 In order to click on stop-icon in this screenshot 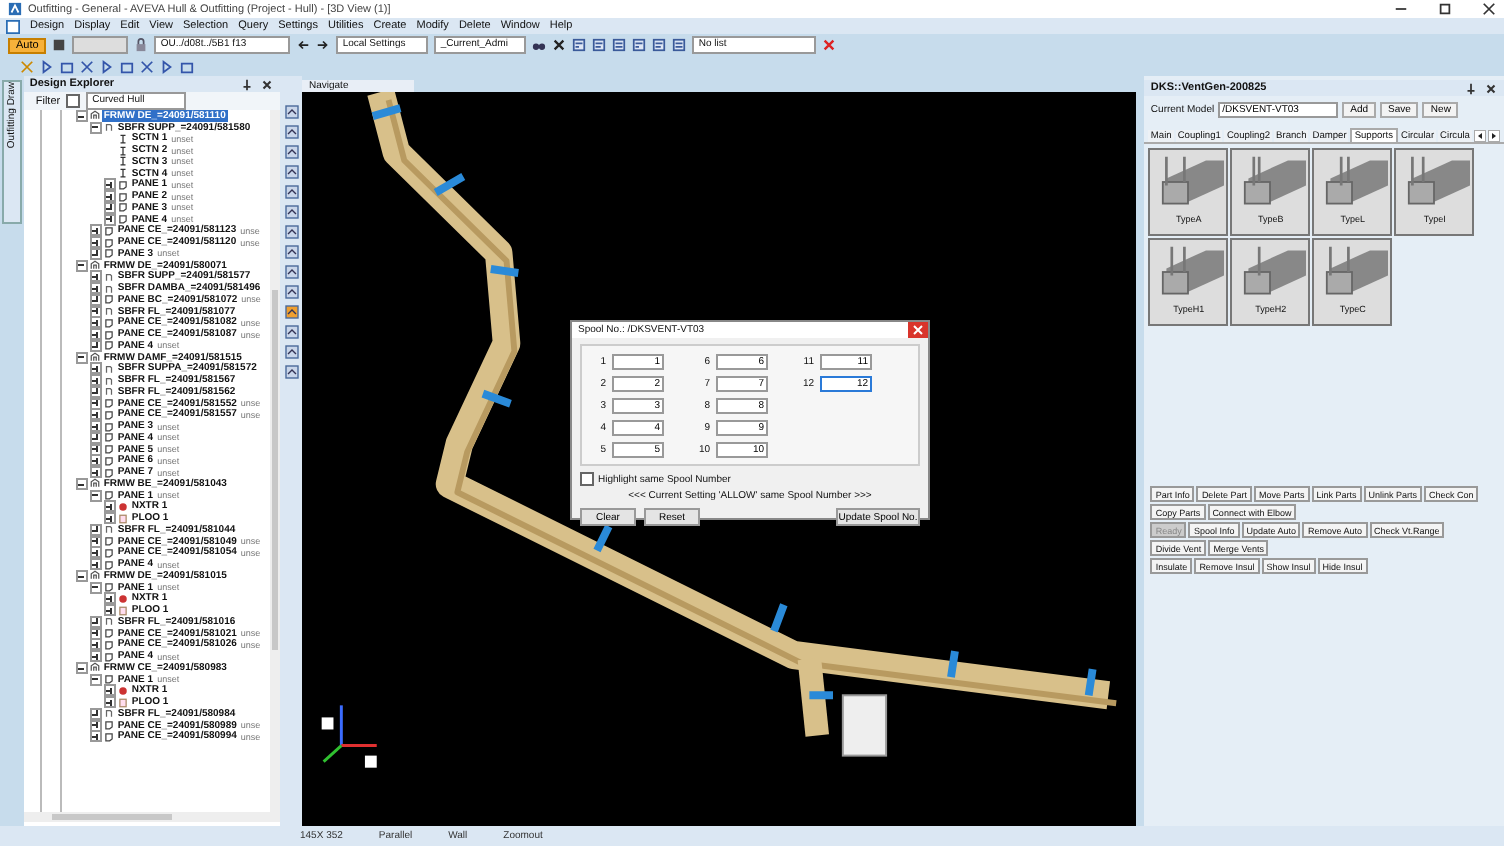, I will do `click(59, 45)`.